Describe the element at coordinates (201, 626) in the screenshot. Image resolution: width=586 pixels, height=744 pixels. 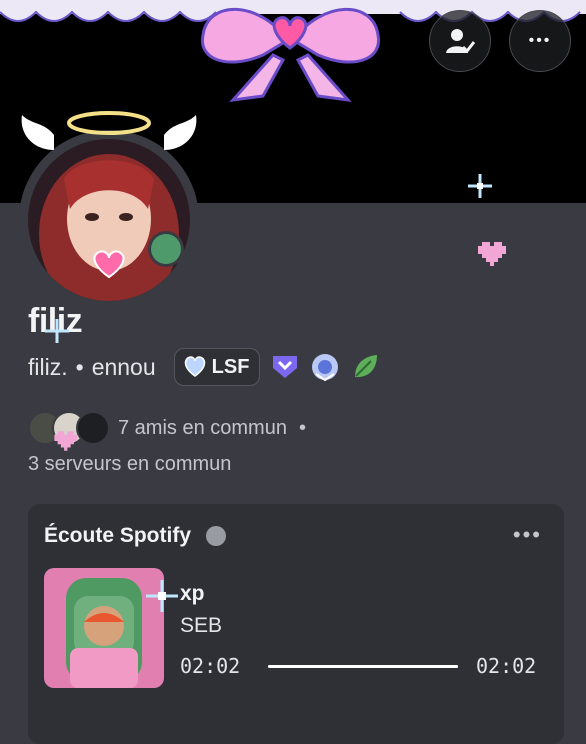
I see `track-artist: SEB` at that location.